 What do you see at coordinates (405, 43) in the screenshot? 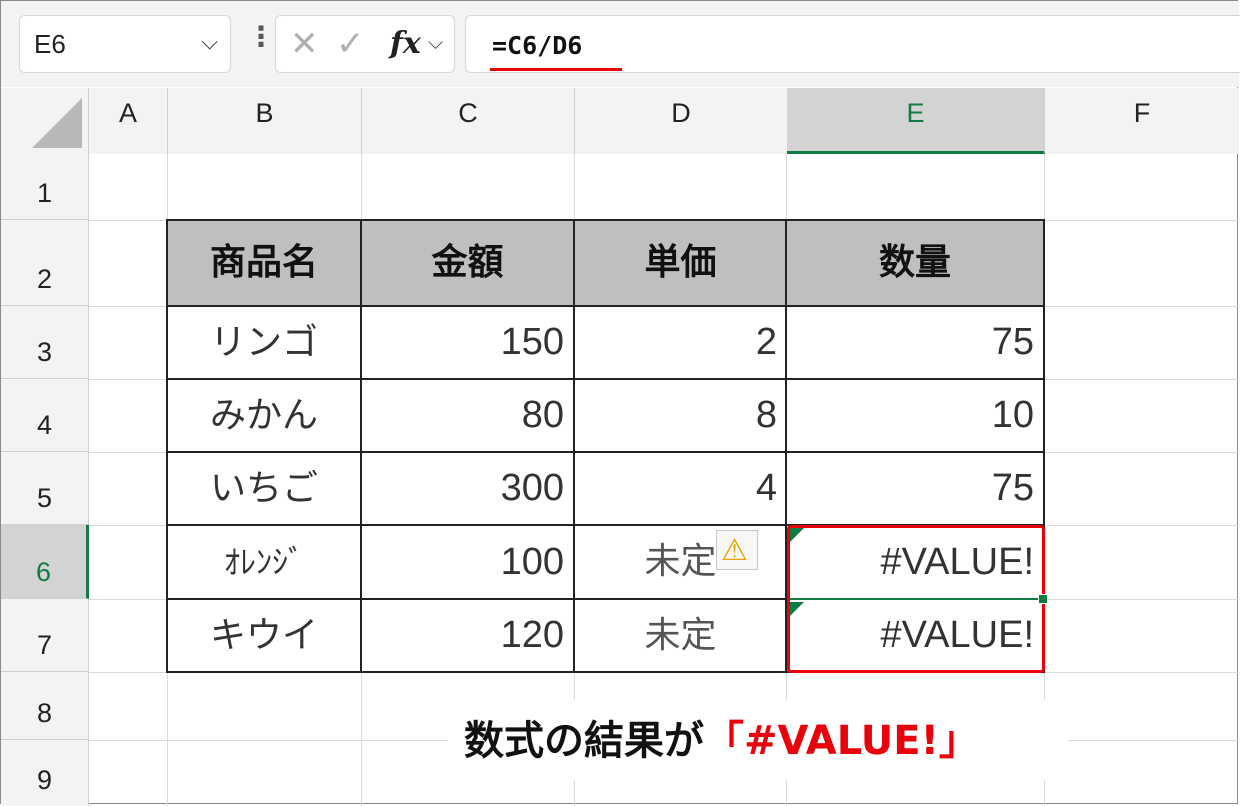
I see `insert-function-icon: fx` at bounding box center [405, 43].